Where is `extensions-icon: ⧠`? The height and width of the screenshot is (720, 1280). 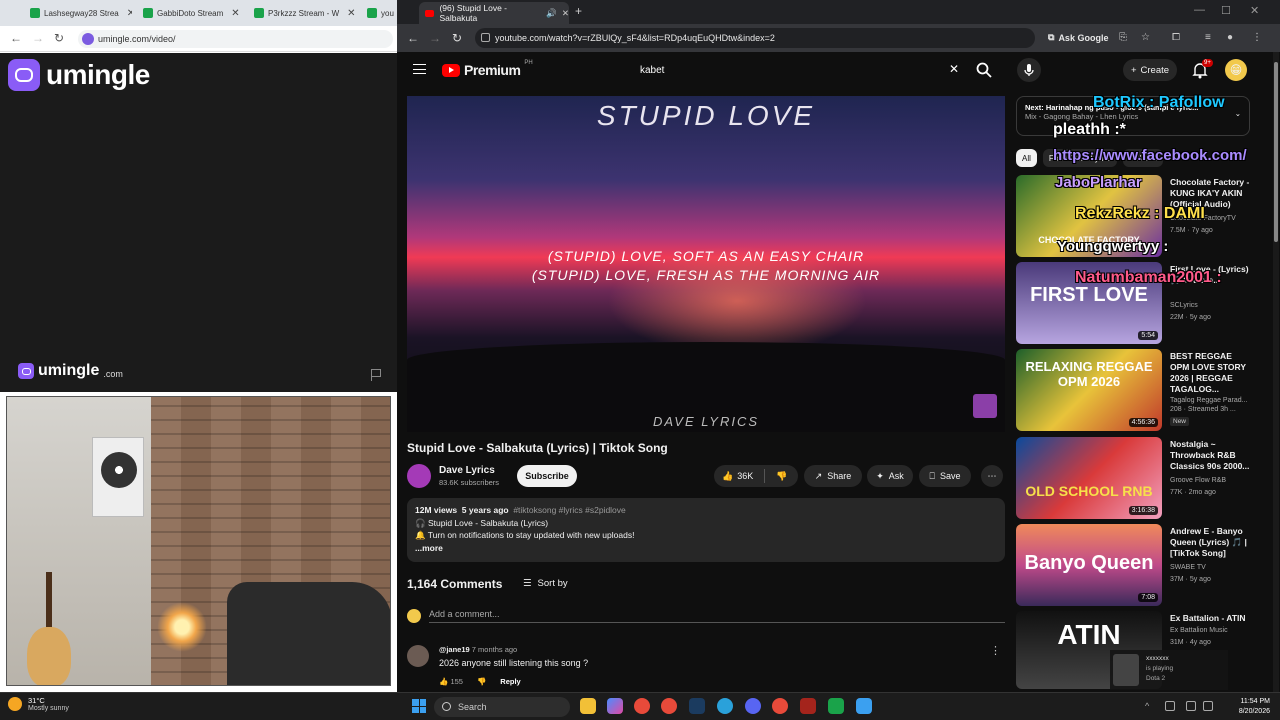 extensions-icon: ⧠ is located at coordinates (1176, 37).